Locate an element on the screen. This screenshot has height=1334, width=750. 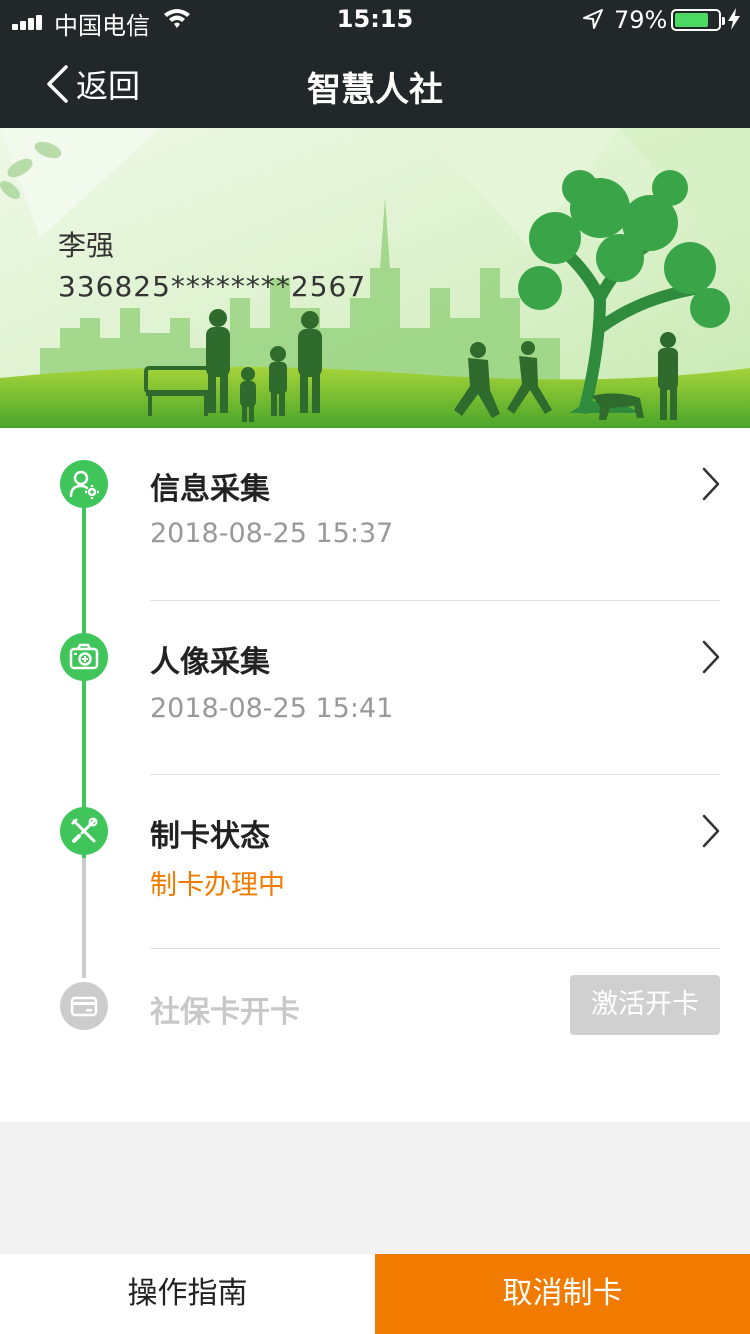
card-icon is located at coordinates (84, 1006).